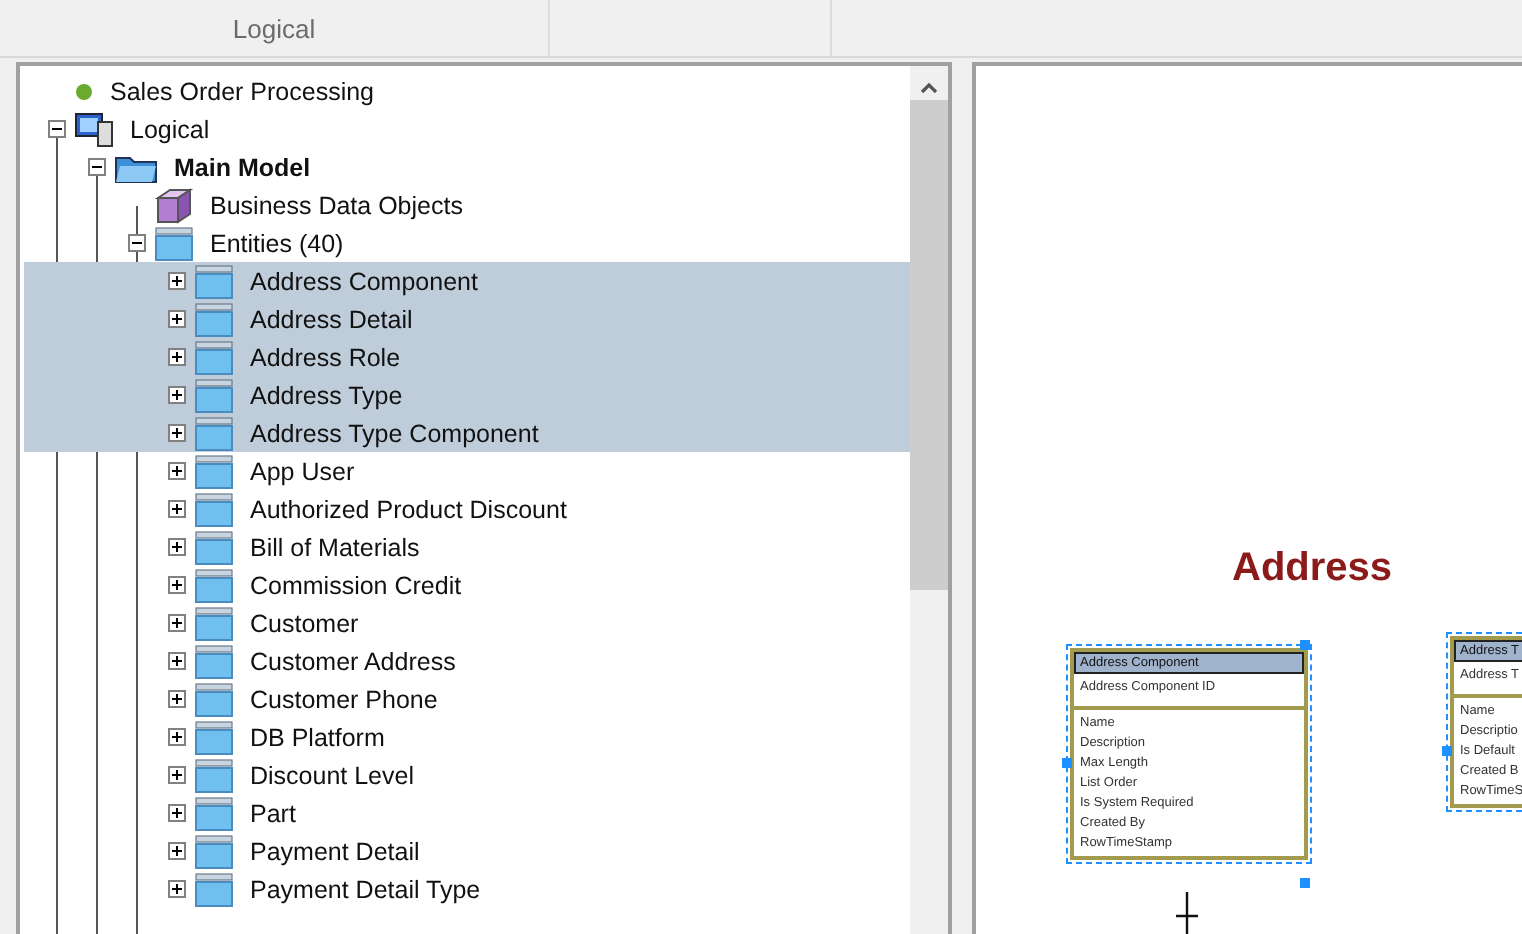  Describe the element at coordinates (273, 813) in the screenshot. I see `tree-label: Part` at that location.